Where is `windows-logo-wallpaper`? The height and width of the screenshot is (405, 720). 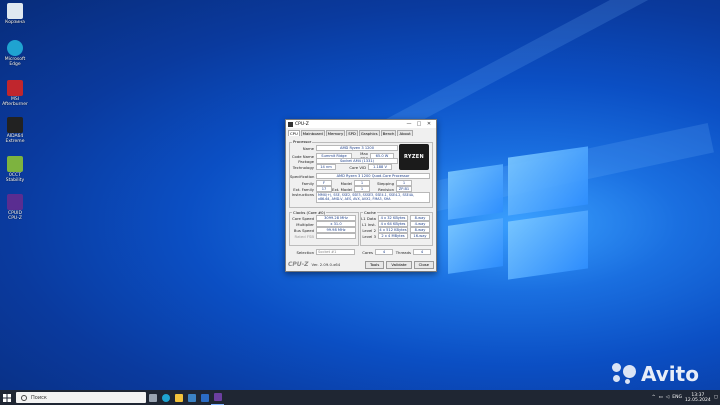 windows-logo-wallpaper is located at coordinates (528, 213).